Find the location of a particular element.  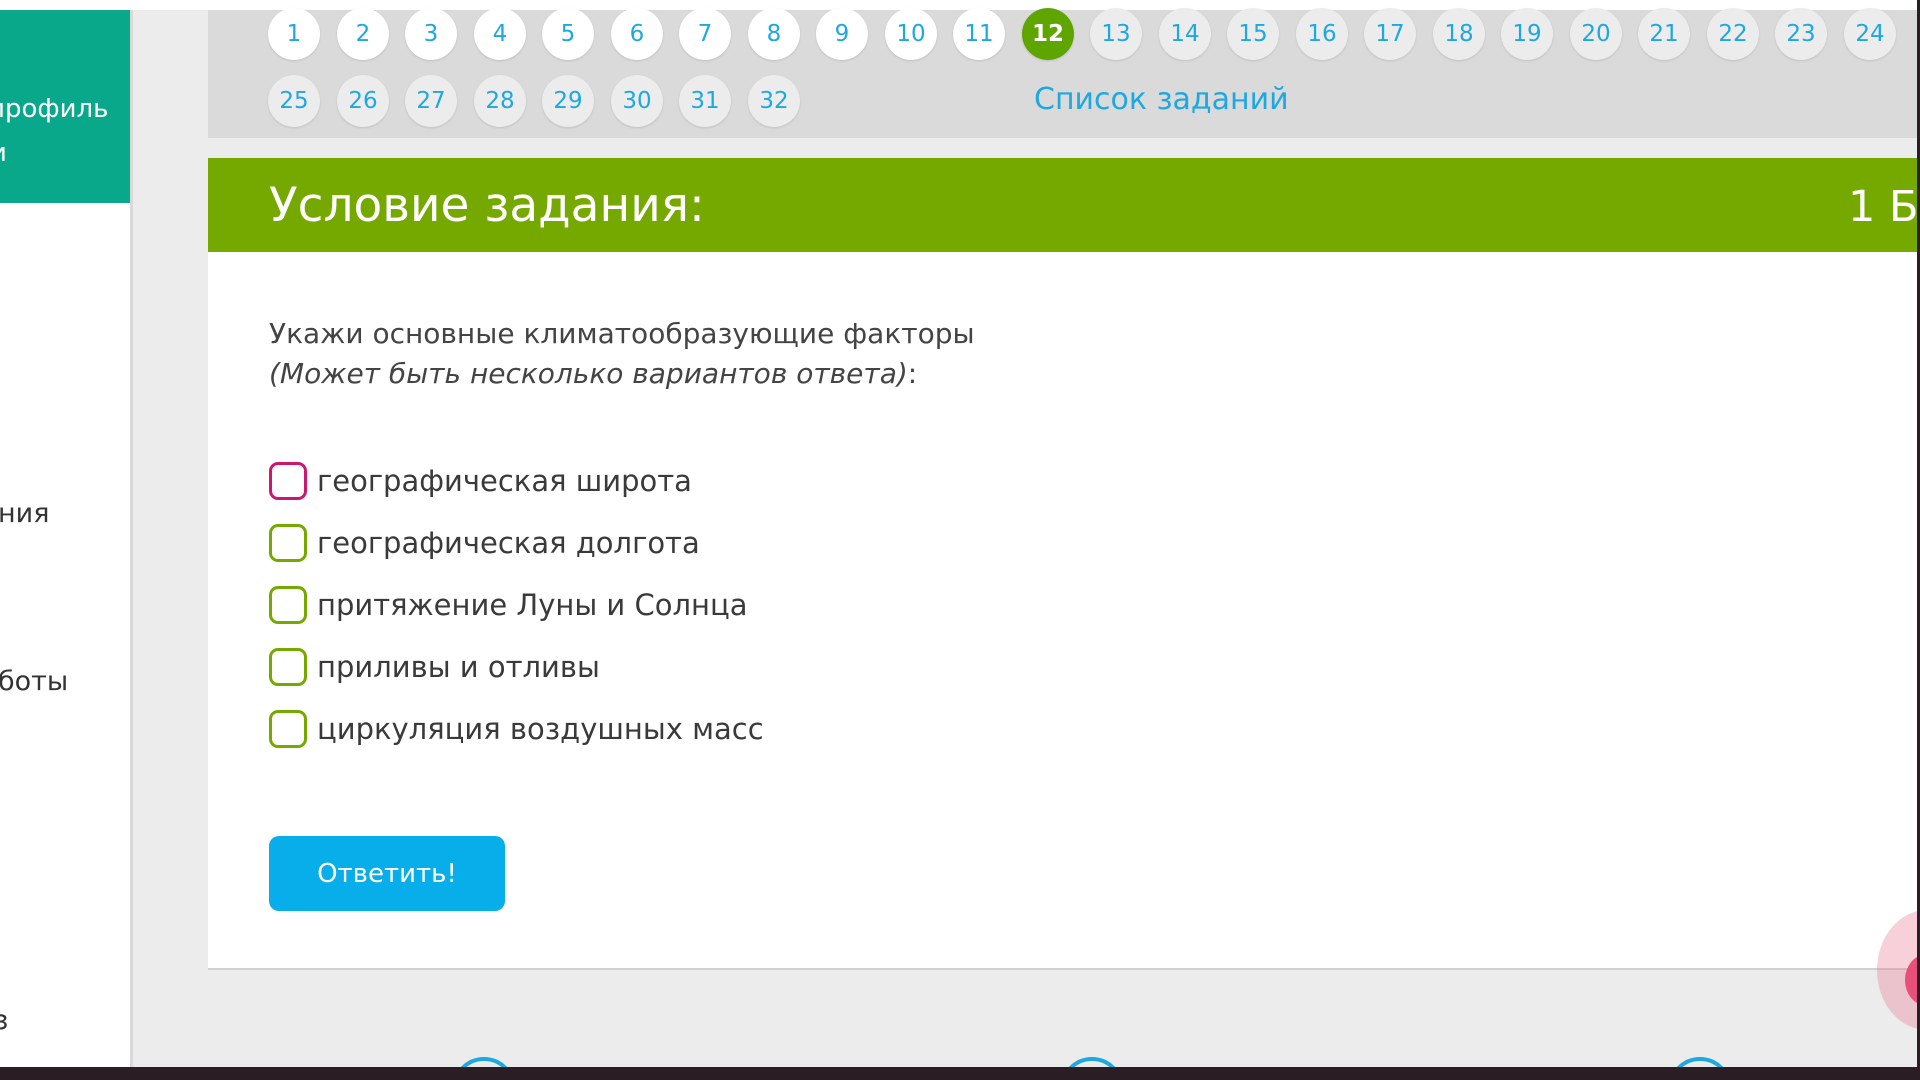

answer-option-label: географическая долгота is located at coordinates (508, 543).